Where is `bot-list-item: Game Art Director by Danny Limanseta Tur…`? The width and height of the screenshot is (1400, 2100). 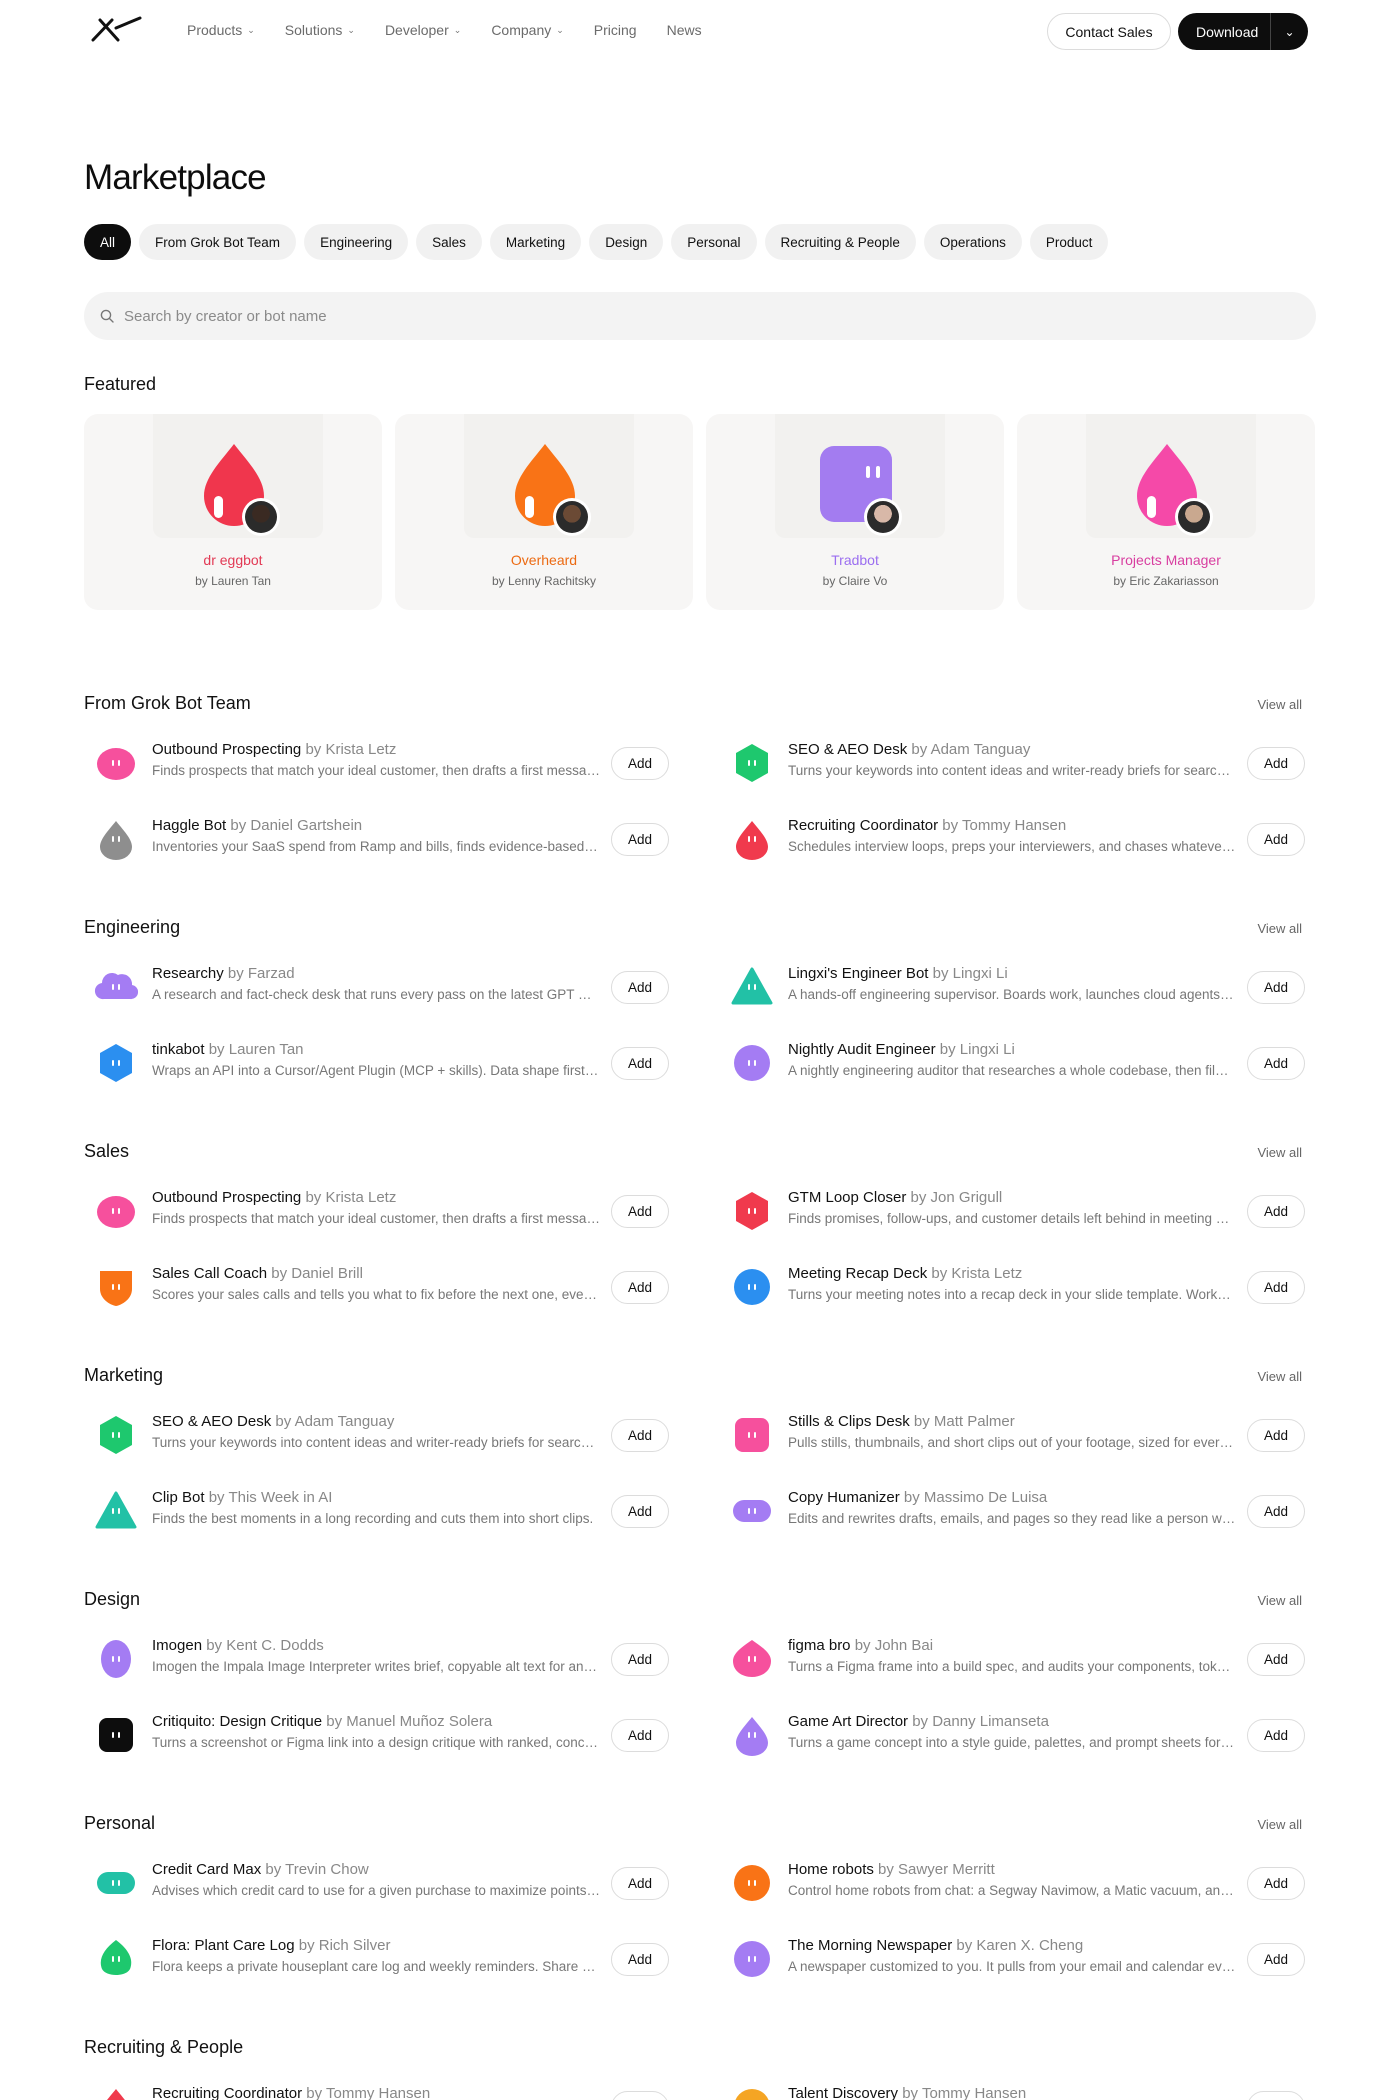
bot-list-item: Game Art Director by Danny Limanseta Tur… is located at coordinates (1013, 1731).